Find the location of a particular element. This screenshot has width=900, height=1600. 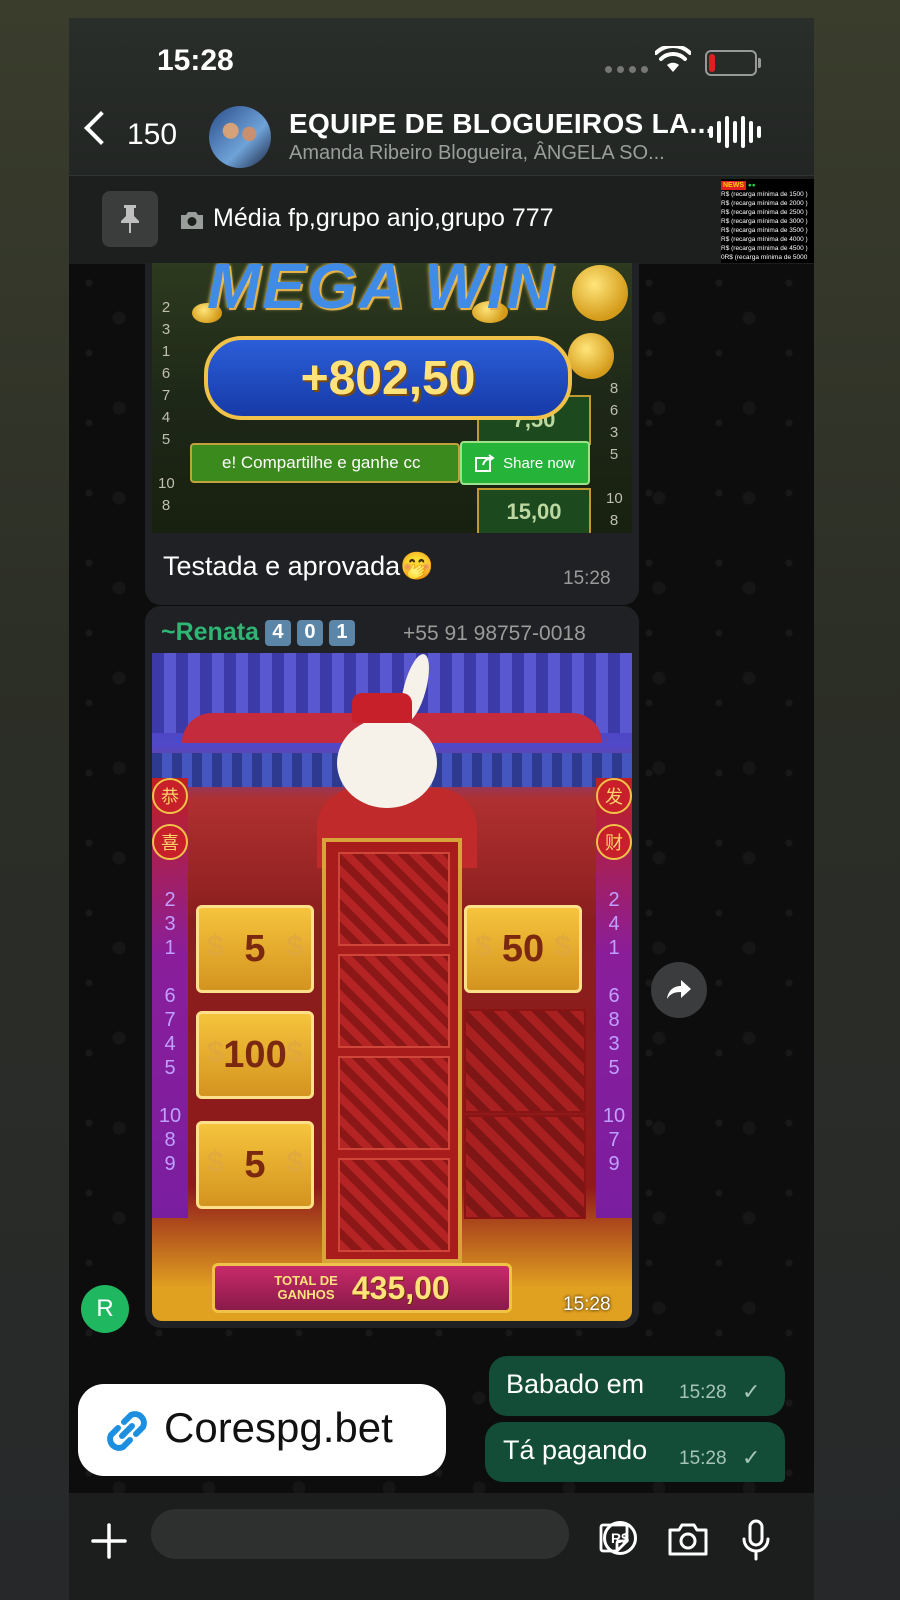

reel-center is located at coordinates (392, 1050).